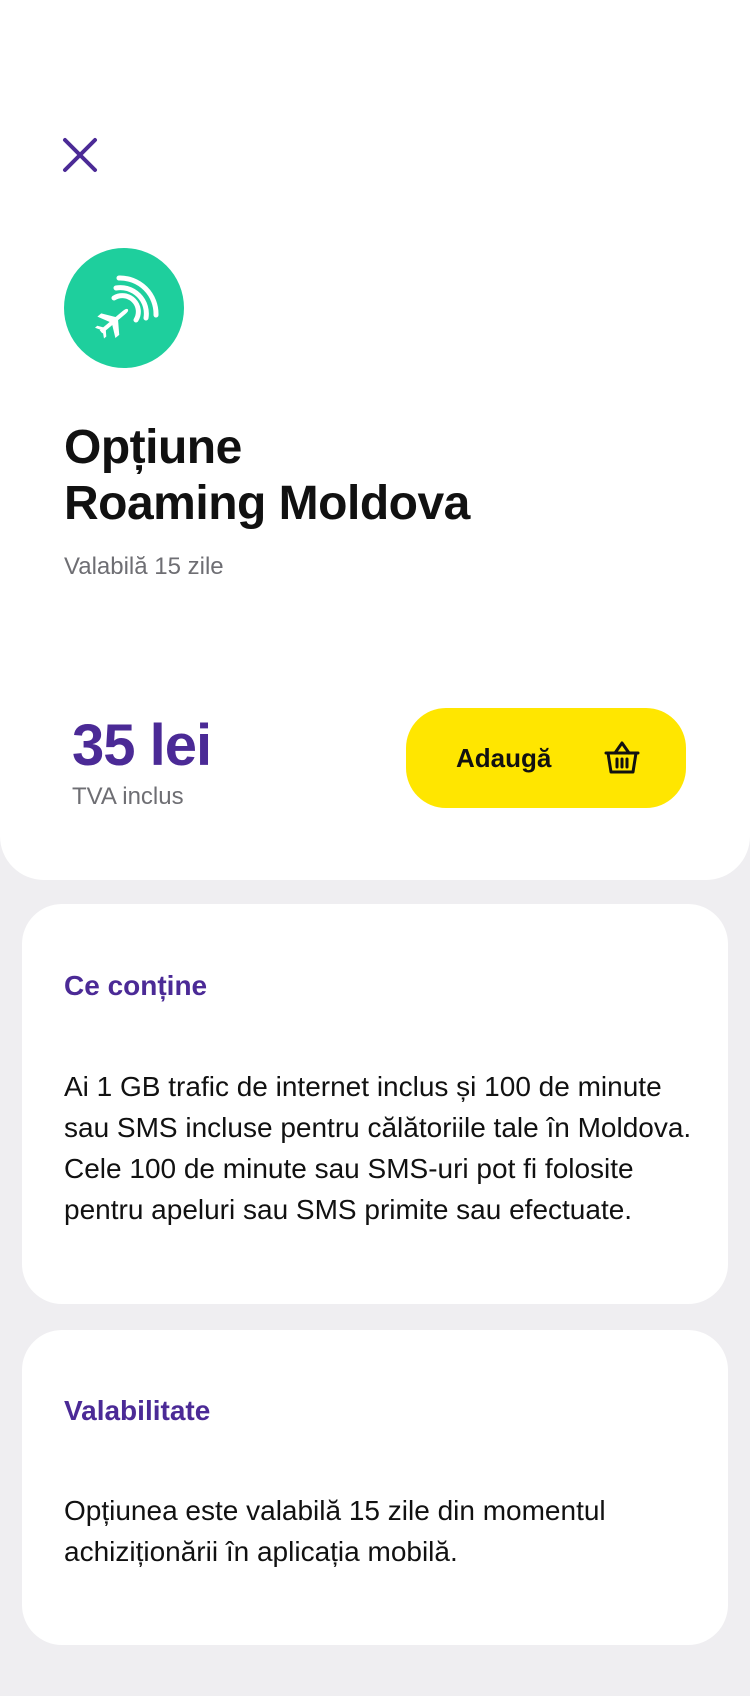 The image size is (750, 1696). I want to click on roaming-badge, so click(124, 308).